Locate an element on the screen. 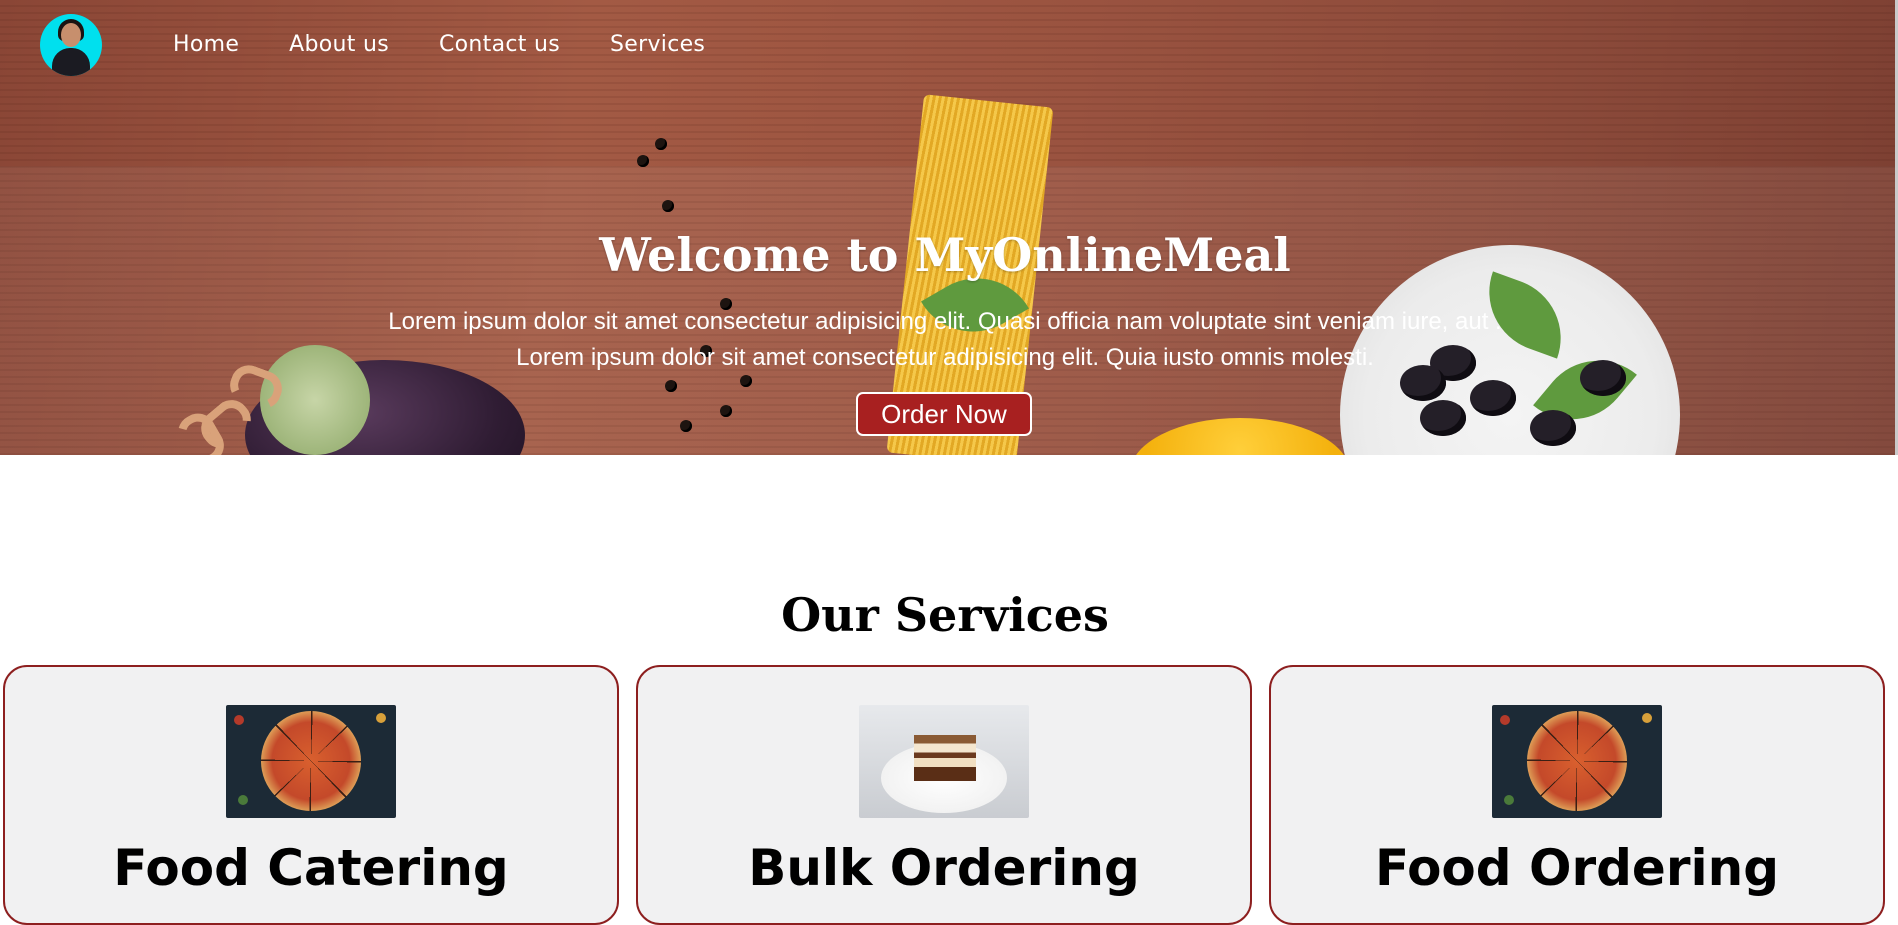 The width and height of the screenshot is (1898, 925). main-nav: Home About us Contact us Services is located at coordinates (464, 44).